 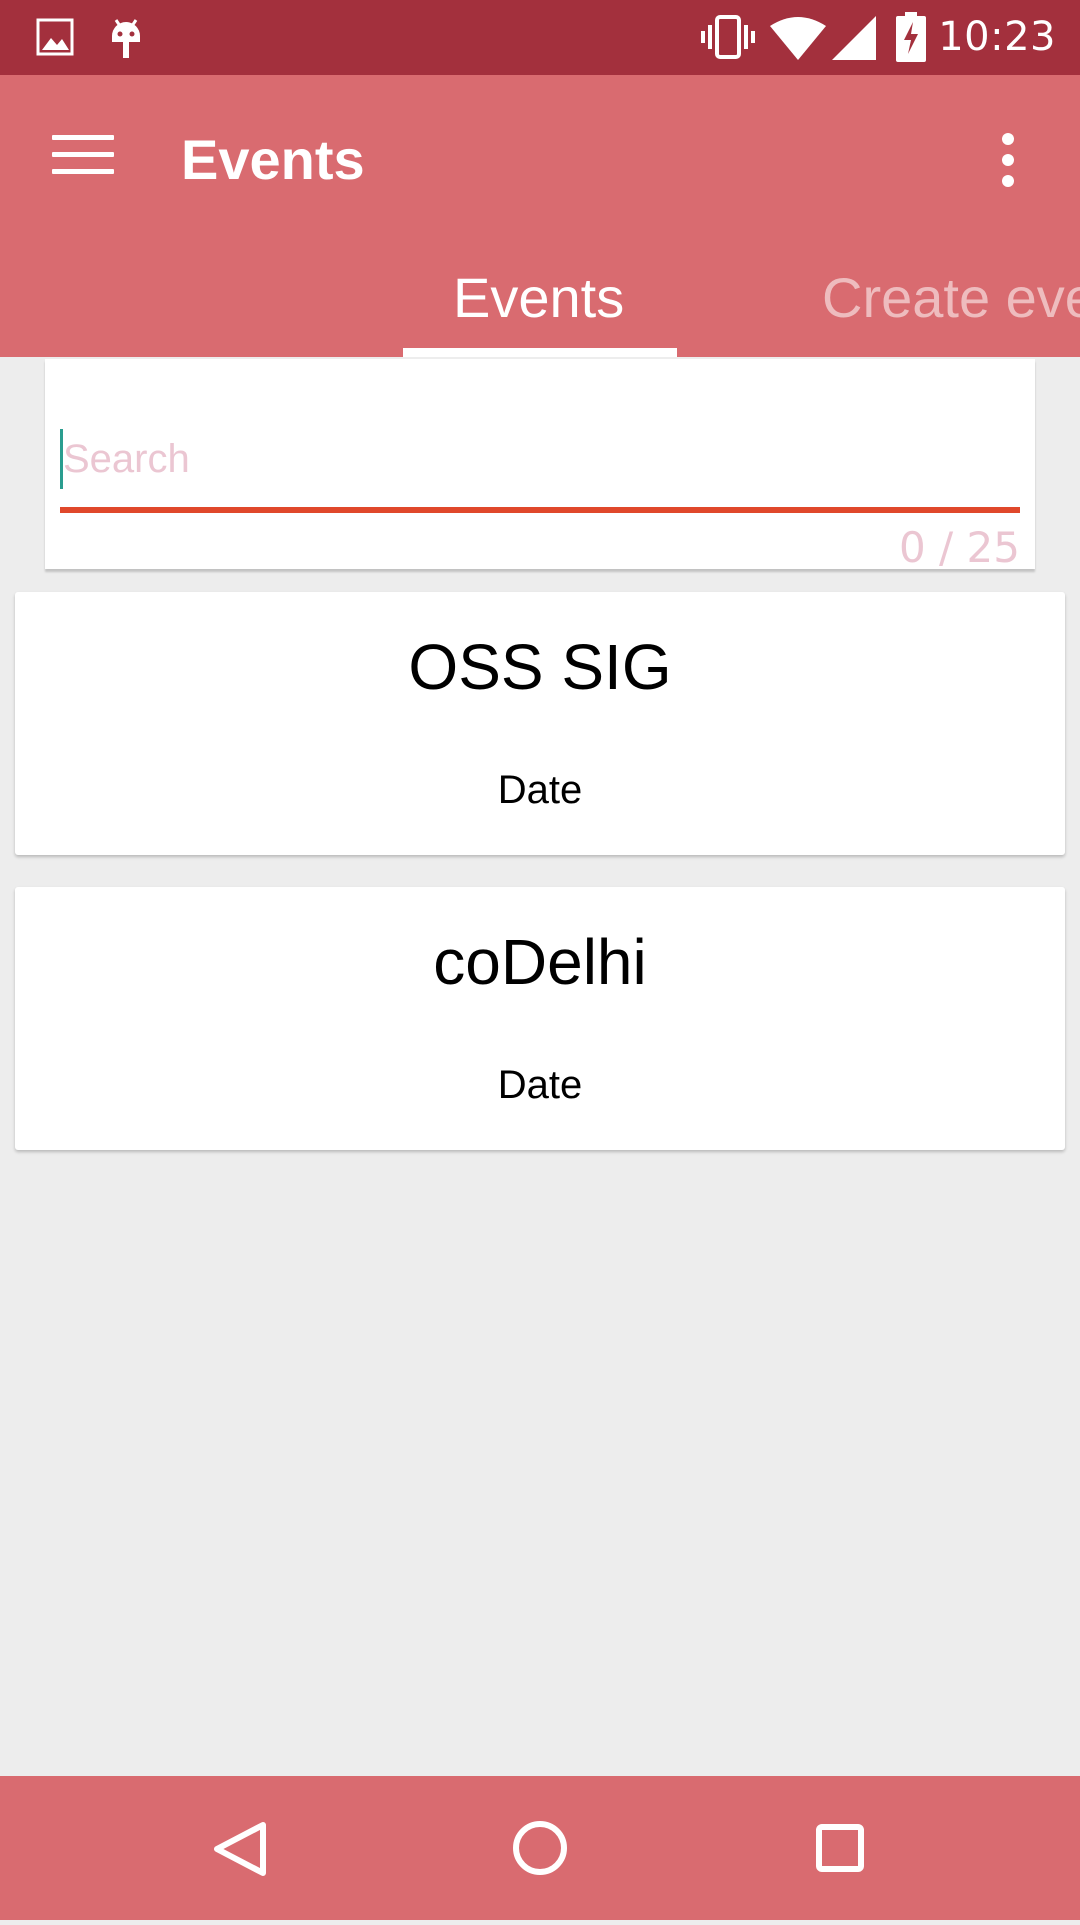 I want to click on back-button, so click(x=240, y=1848).